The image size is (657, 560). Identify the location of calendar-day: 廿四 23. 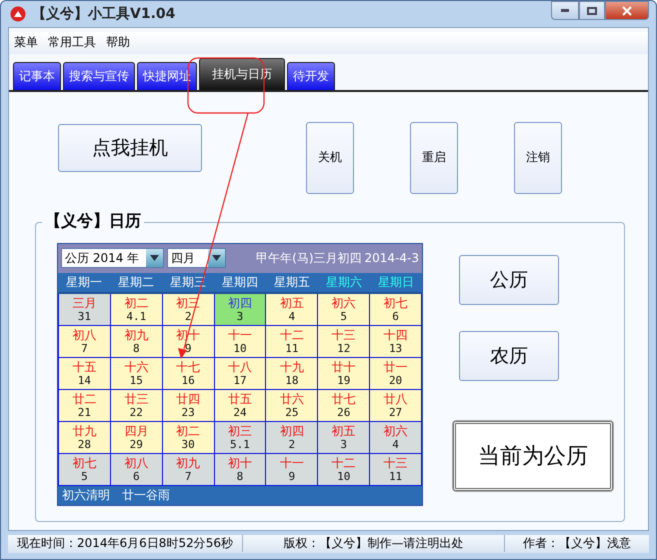
(188, 405).